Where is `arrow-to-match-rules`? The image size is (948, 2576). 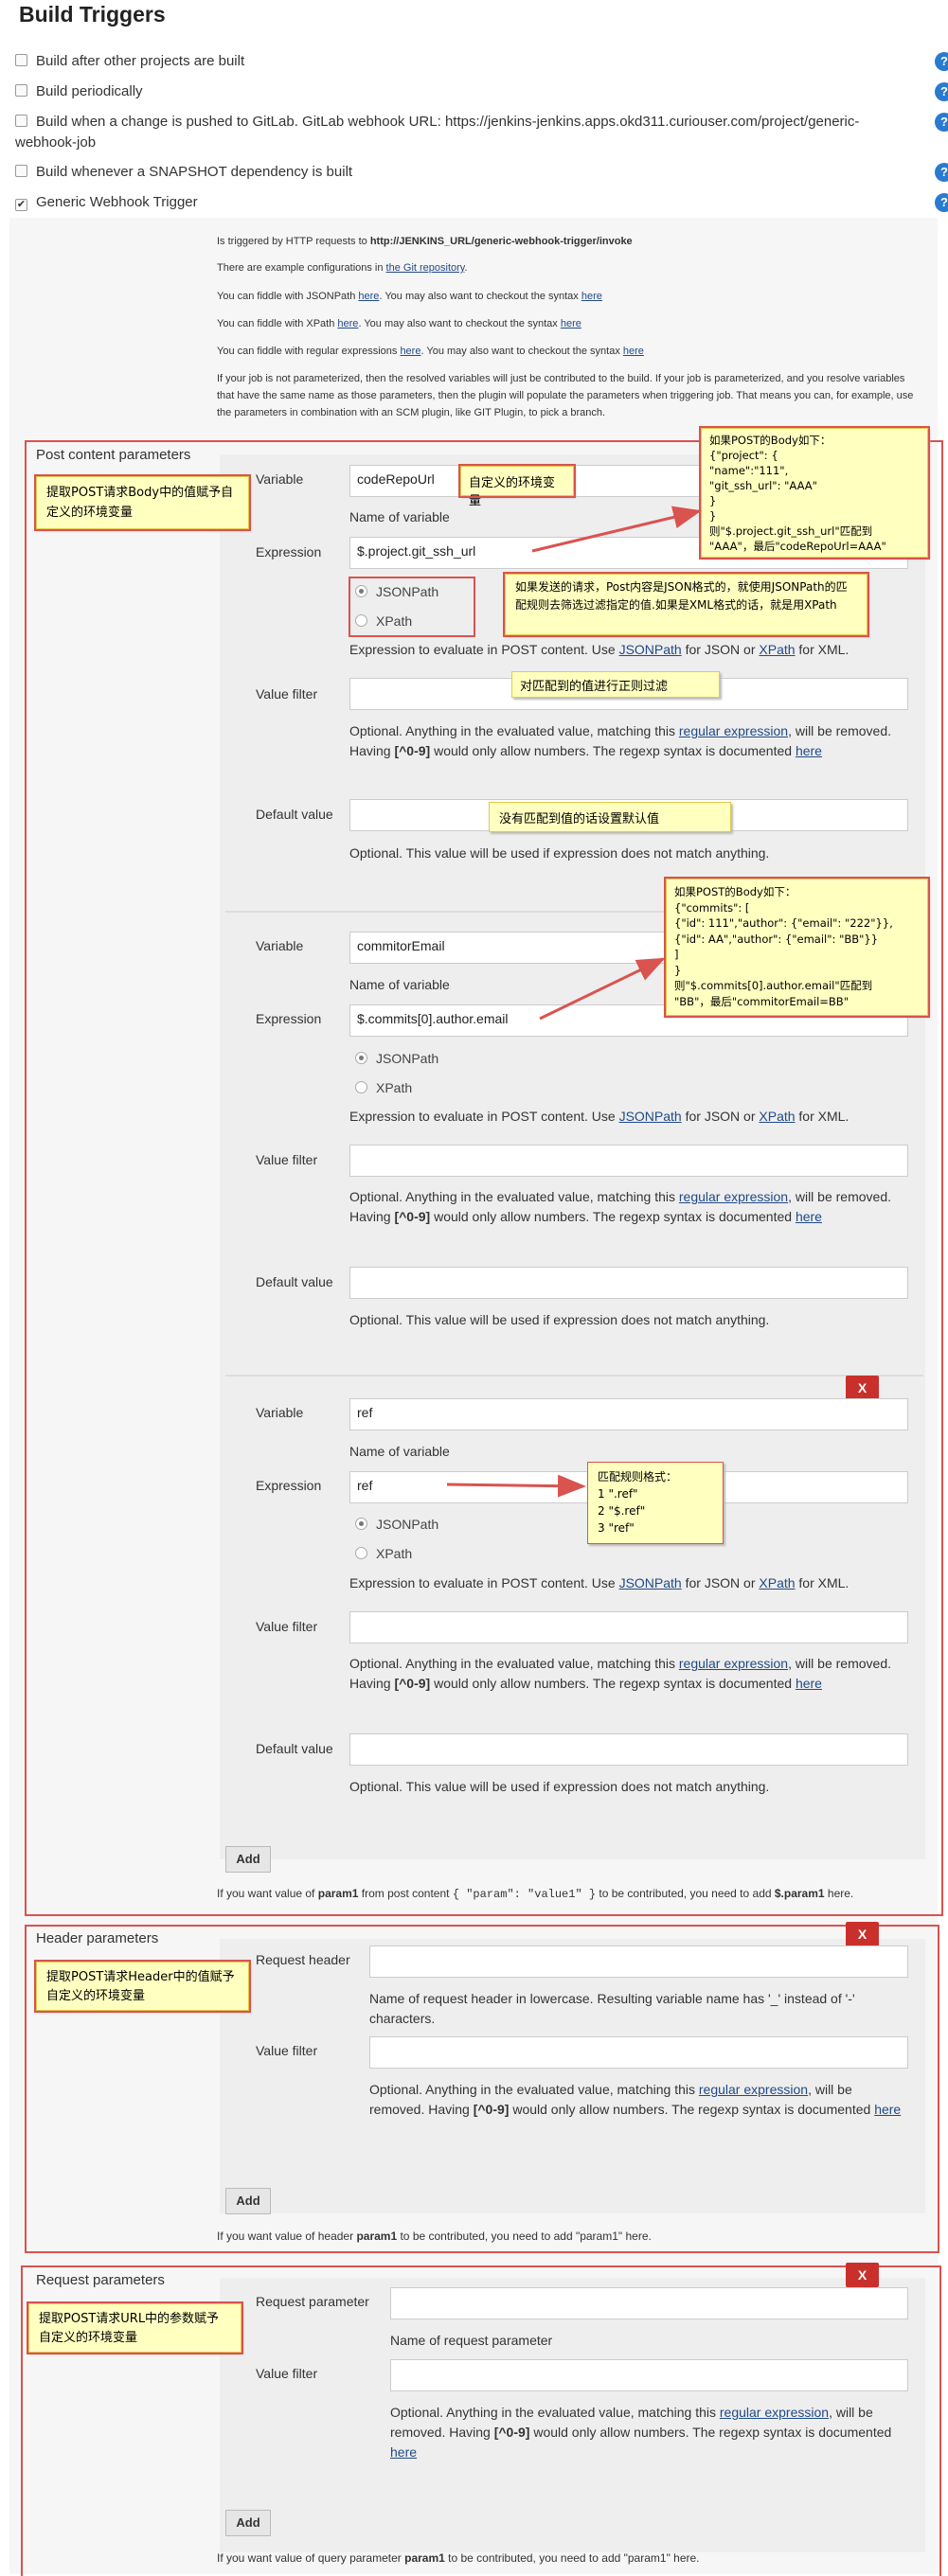 arrow-to-match-rules is located at coordinates (516, 1486).